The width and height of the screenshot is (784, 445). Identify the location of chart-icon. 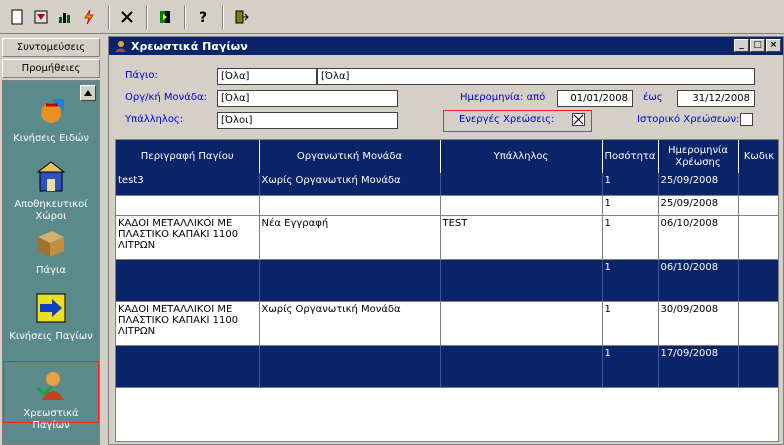
(65, 17).